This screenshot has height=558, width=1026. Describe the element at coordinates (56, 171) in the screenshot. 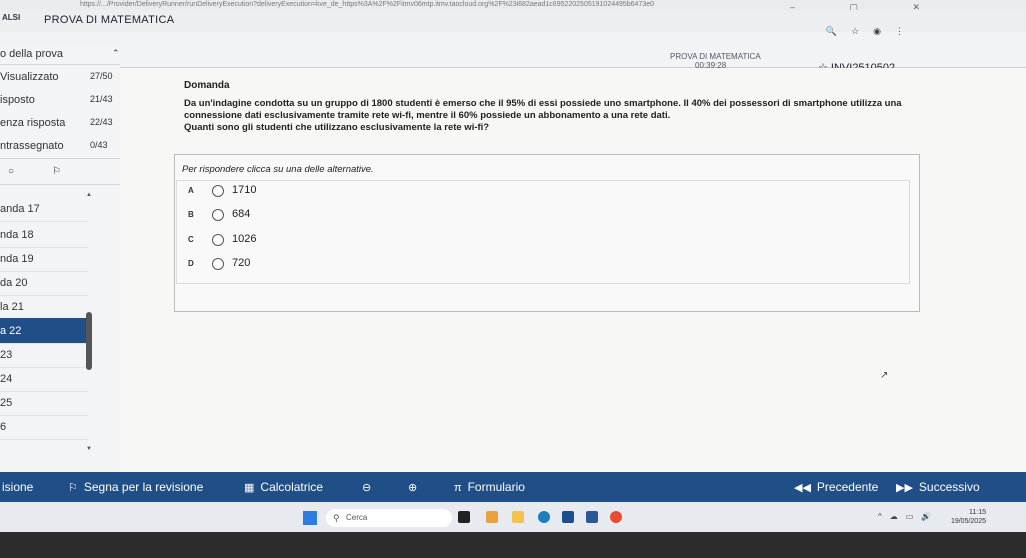

I see `flag-filter-icon: ⚐` at that location.